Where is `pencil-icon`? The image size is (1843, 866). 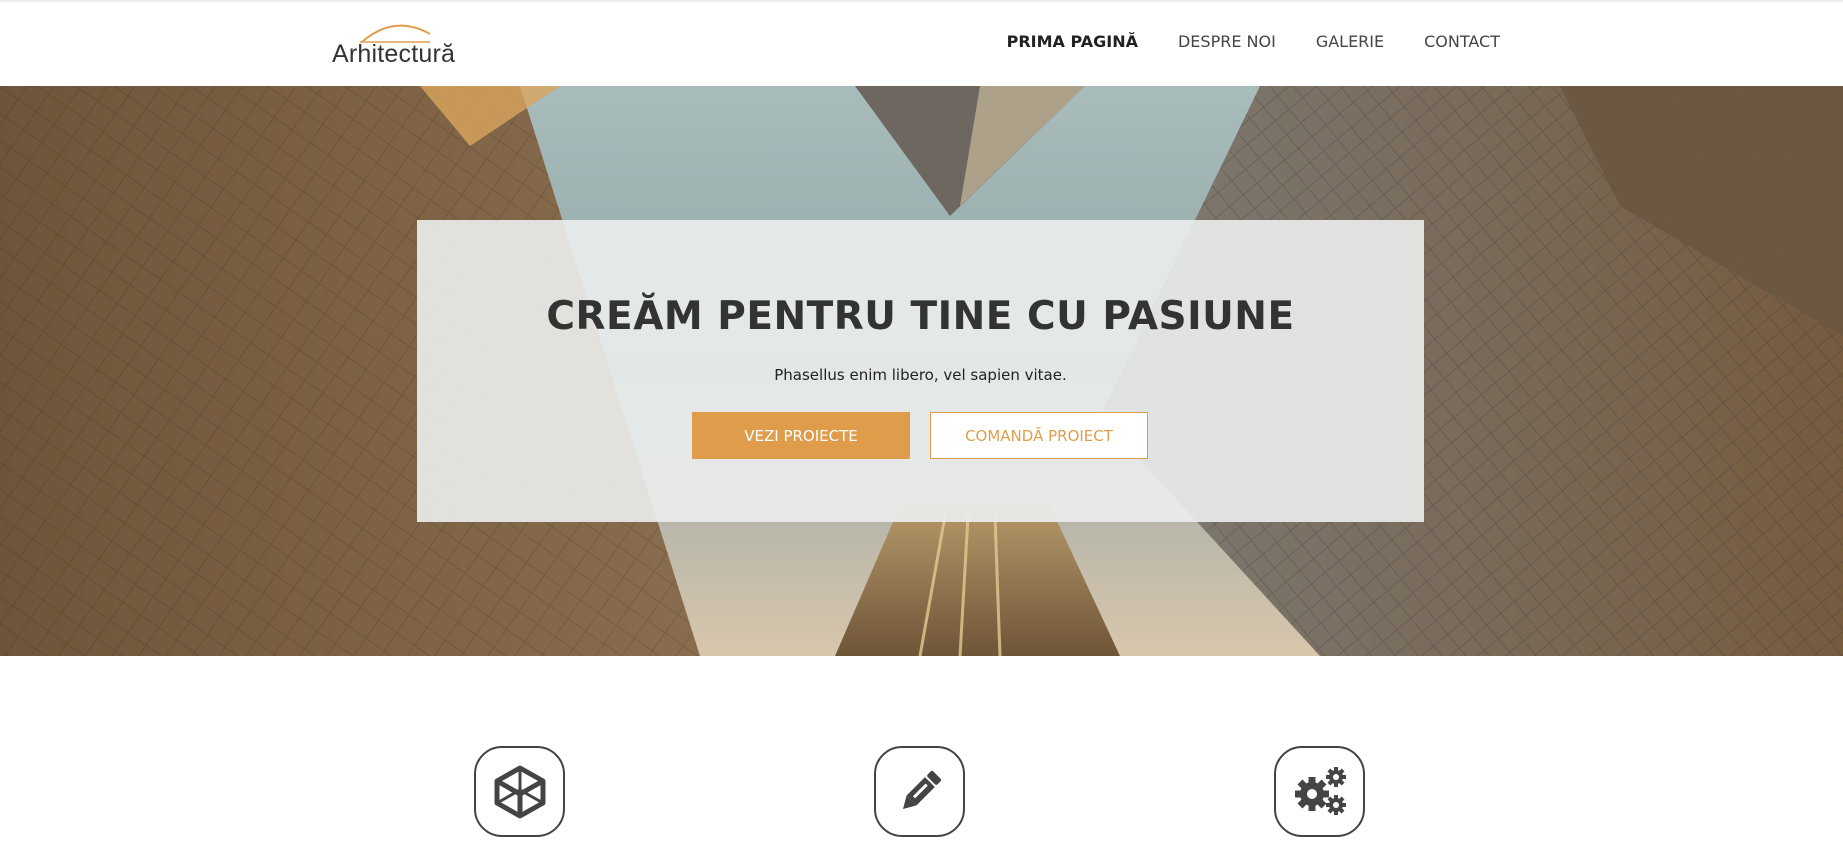
pencil-icon is located at coordinates (921, 789).